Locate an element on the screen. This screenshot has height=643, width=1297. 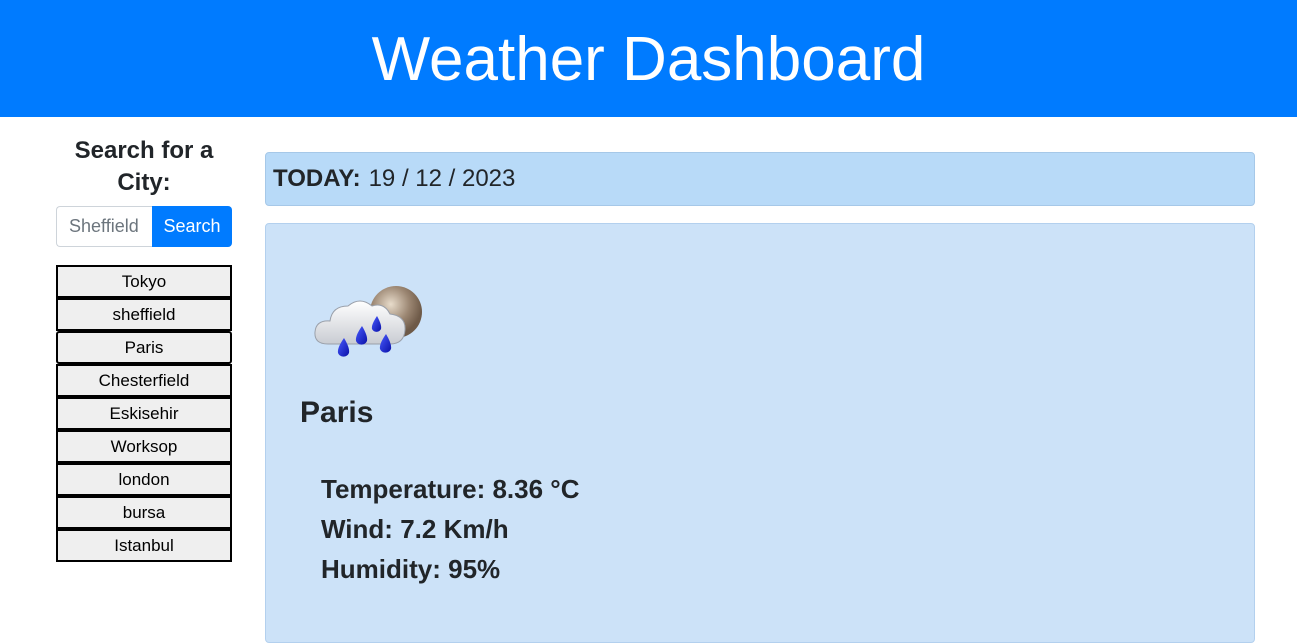
history-item-tokyo: Tokyo is located at coordinates (144, 281).